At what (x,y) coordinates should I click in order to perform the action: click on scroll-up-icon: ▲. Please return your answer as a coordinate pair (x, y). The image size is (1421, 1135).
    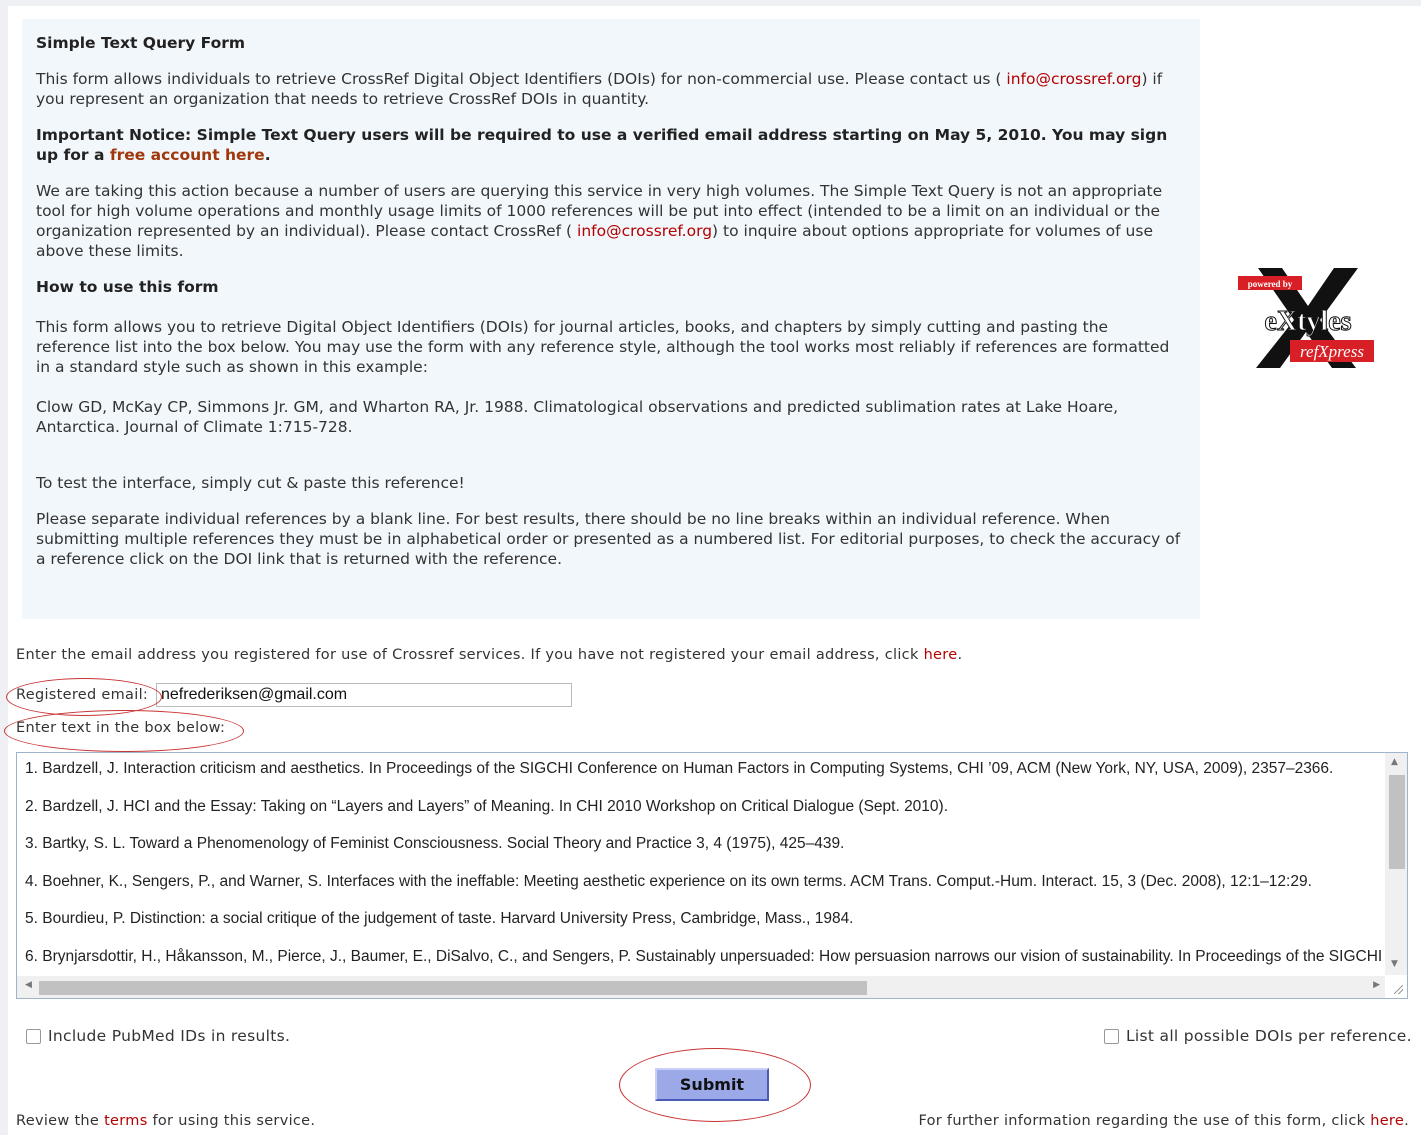
    Looking at the image, I should click on (1394, 762).